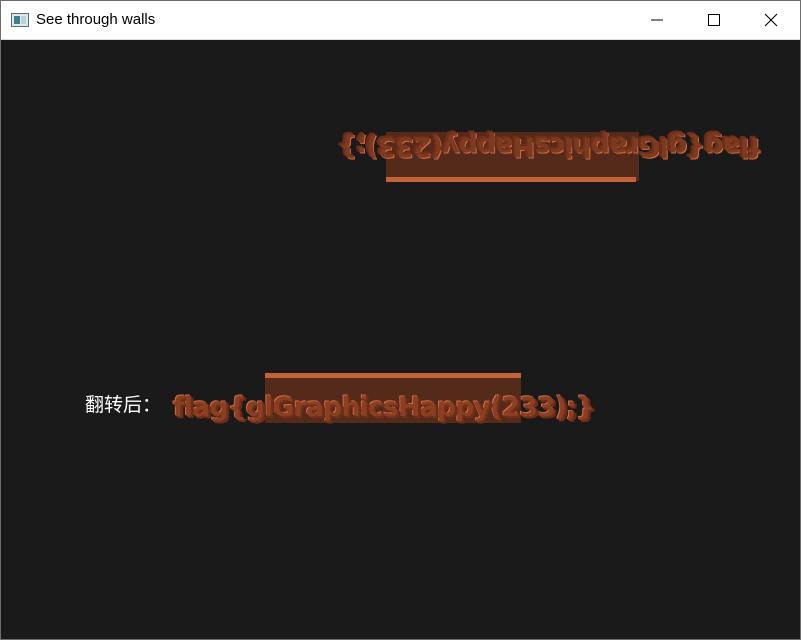 The image size is (801, 640). Describe the element at coordinates (384, 407) in the screenshot. I see `normal-3d-text: flag{glGraphicsHappy(233);}` at that location.